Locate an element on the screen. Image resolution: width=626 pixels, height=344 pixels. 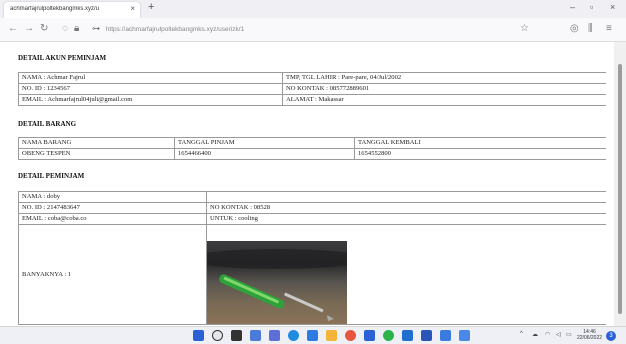
task-view-icon is located at coordinates (236, 335).